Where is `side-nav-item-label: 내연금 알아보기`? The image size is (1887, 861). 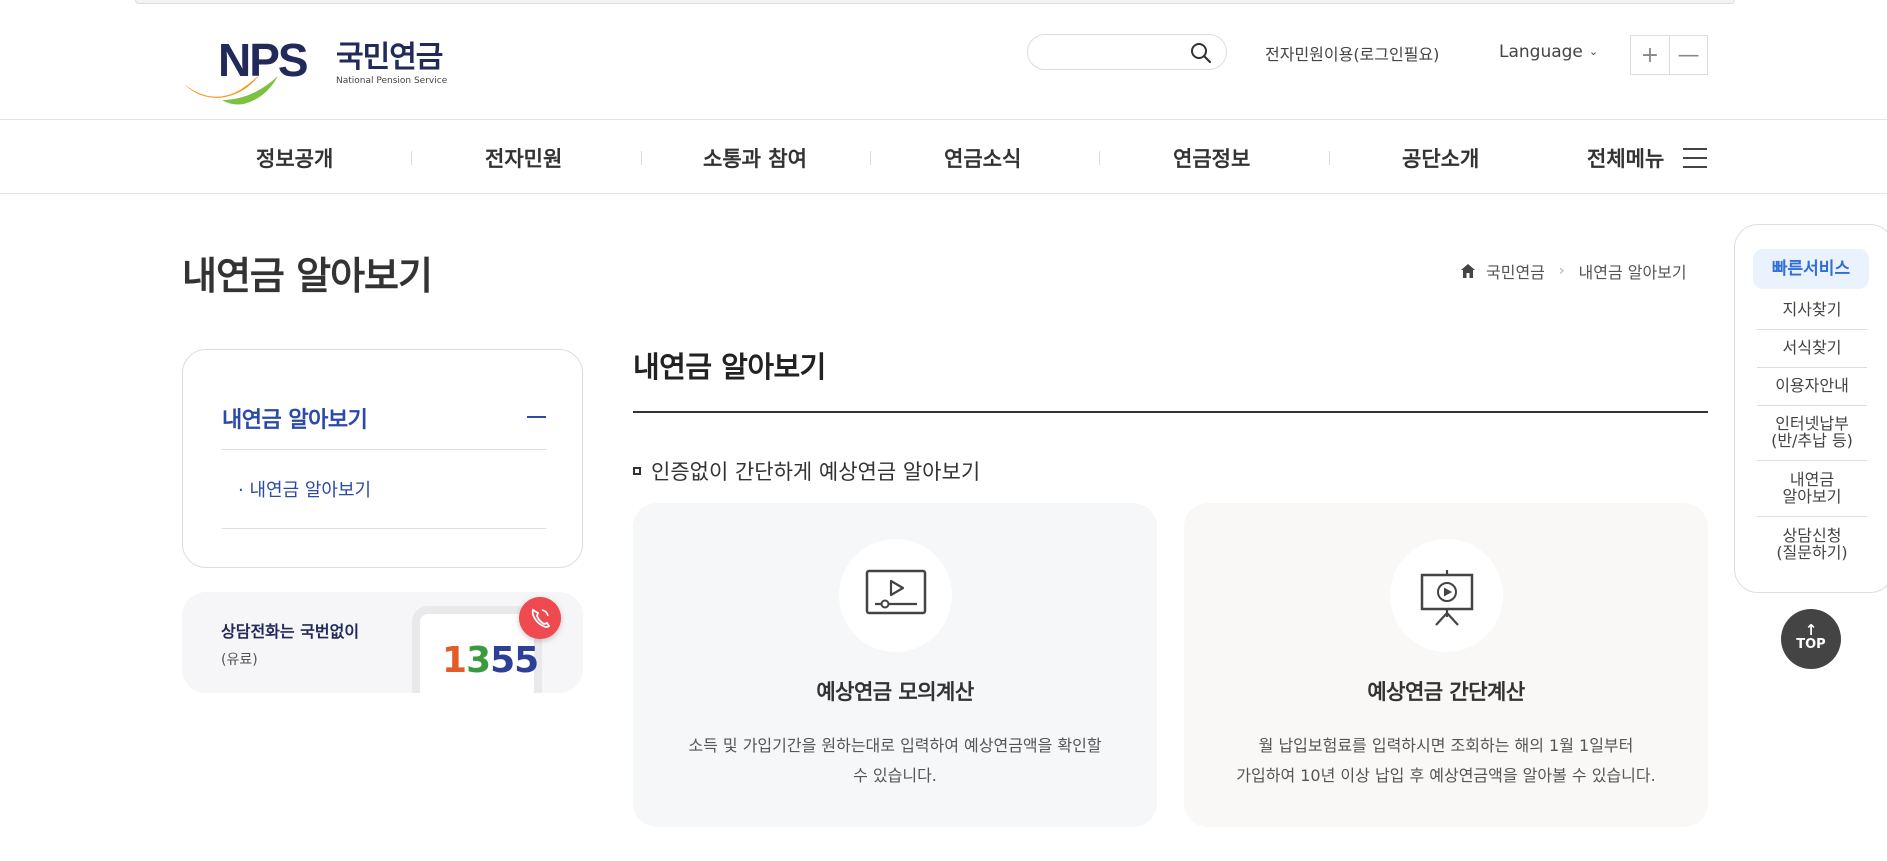
side-nav-item-label: 내연금 알아보기 is located at coordinates (310, 490).